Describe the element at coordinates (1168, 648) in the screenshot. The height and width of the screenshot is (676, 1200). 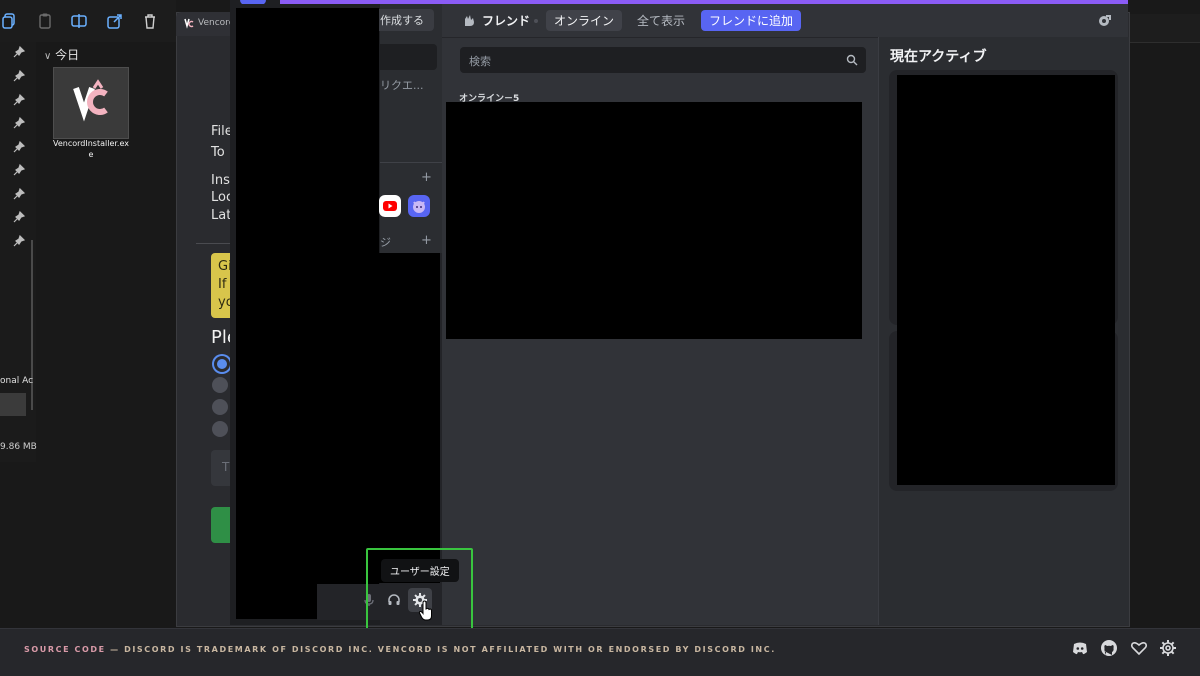
I see `gear-icon` at that location.